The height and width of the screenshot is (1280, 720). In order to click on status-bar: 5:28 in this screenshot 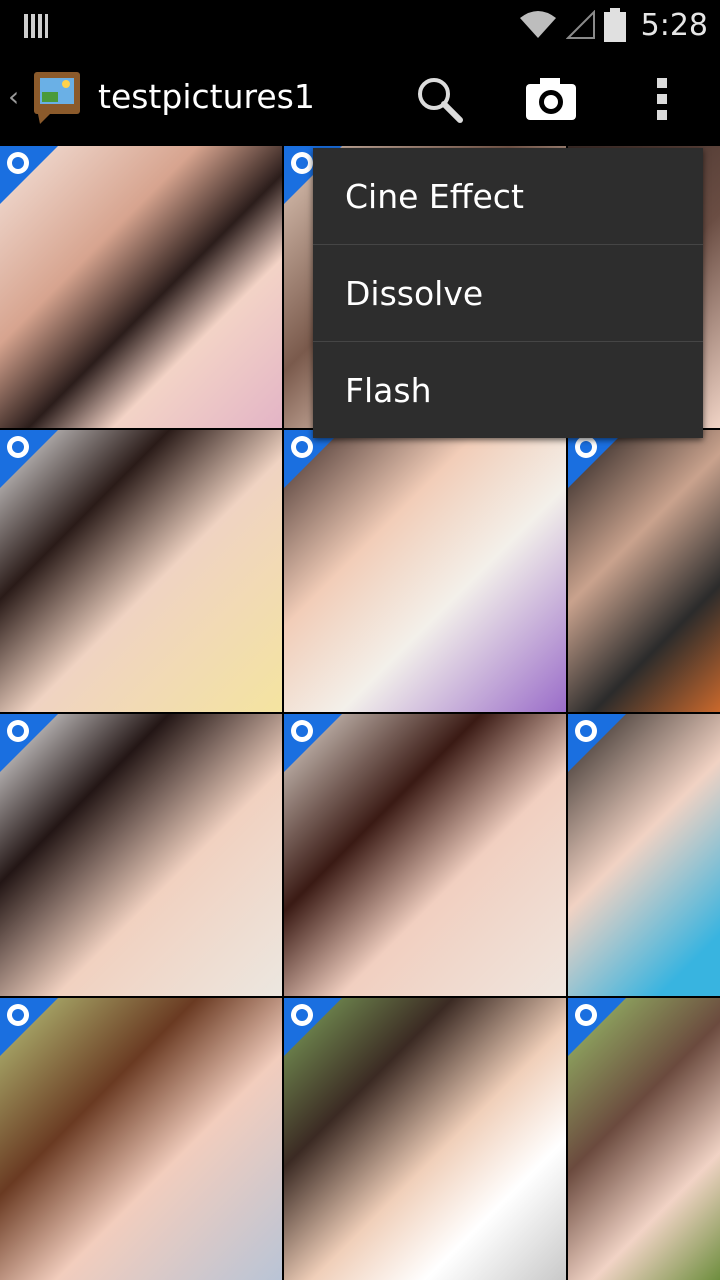, I will do `click(360, 25)`.